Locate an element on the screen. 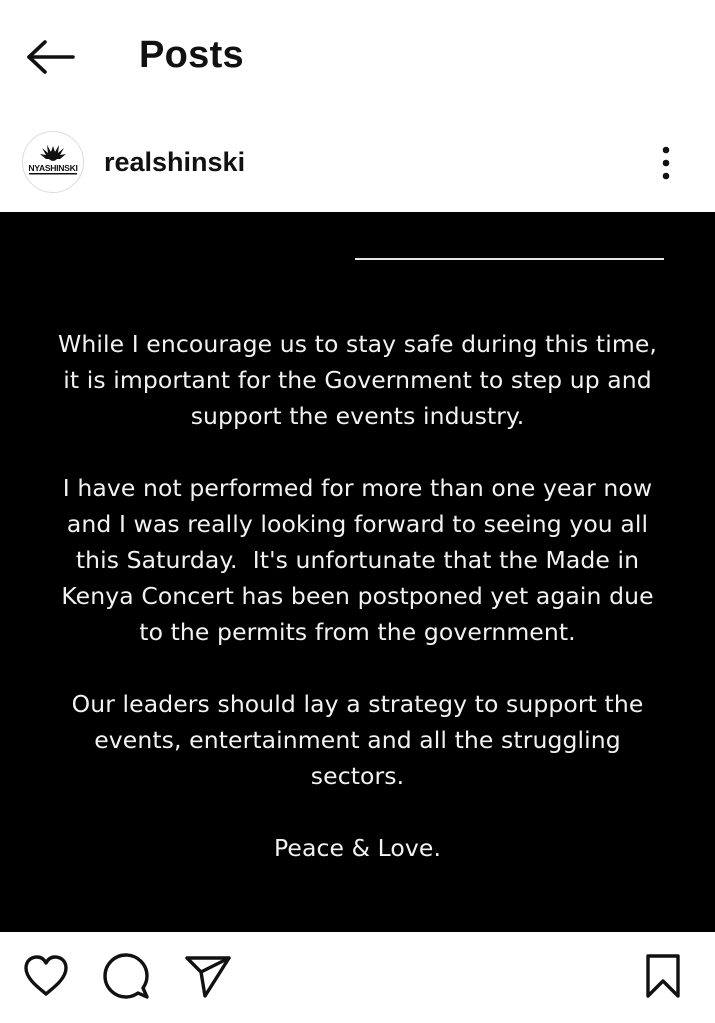 This screenshot has width=715, height=1023. share-button is located at coordinates (207, 976).